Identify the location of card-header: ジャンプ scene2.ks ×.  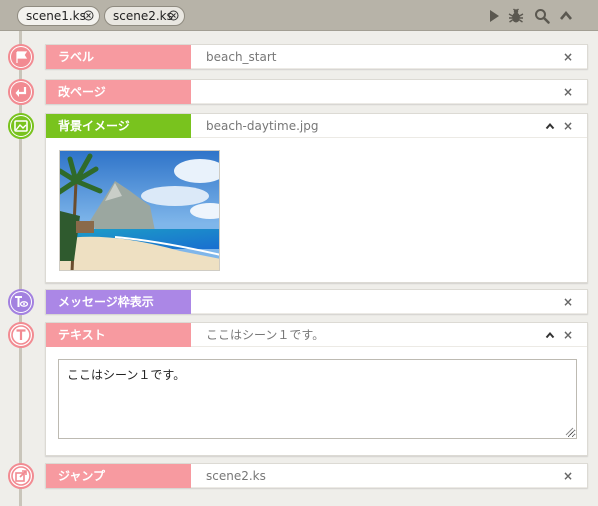
(316, 476).